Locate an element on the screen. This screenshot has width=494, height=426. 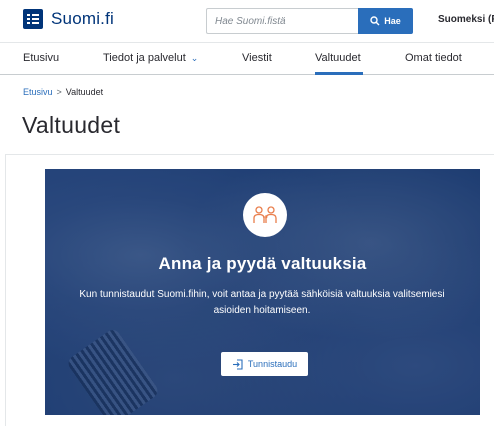
search-input is located at coordinates (282, 21).